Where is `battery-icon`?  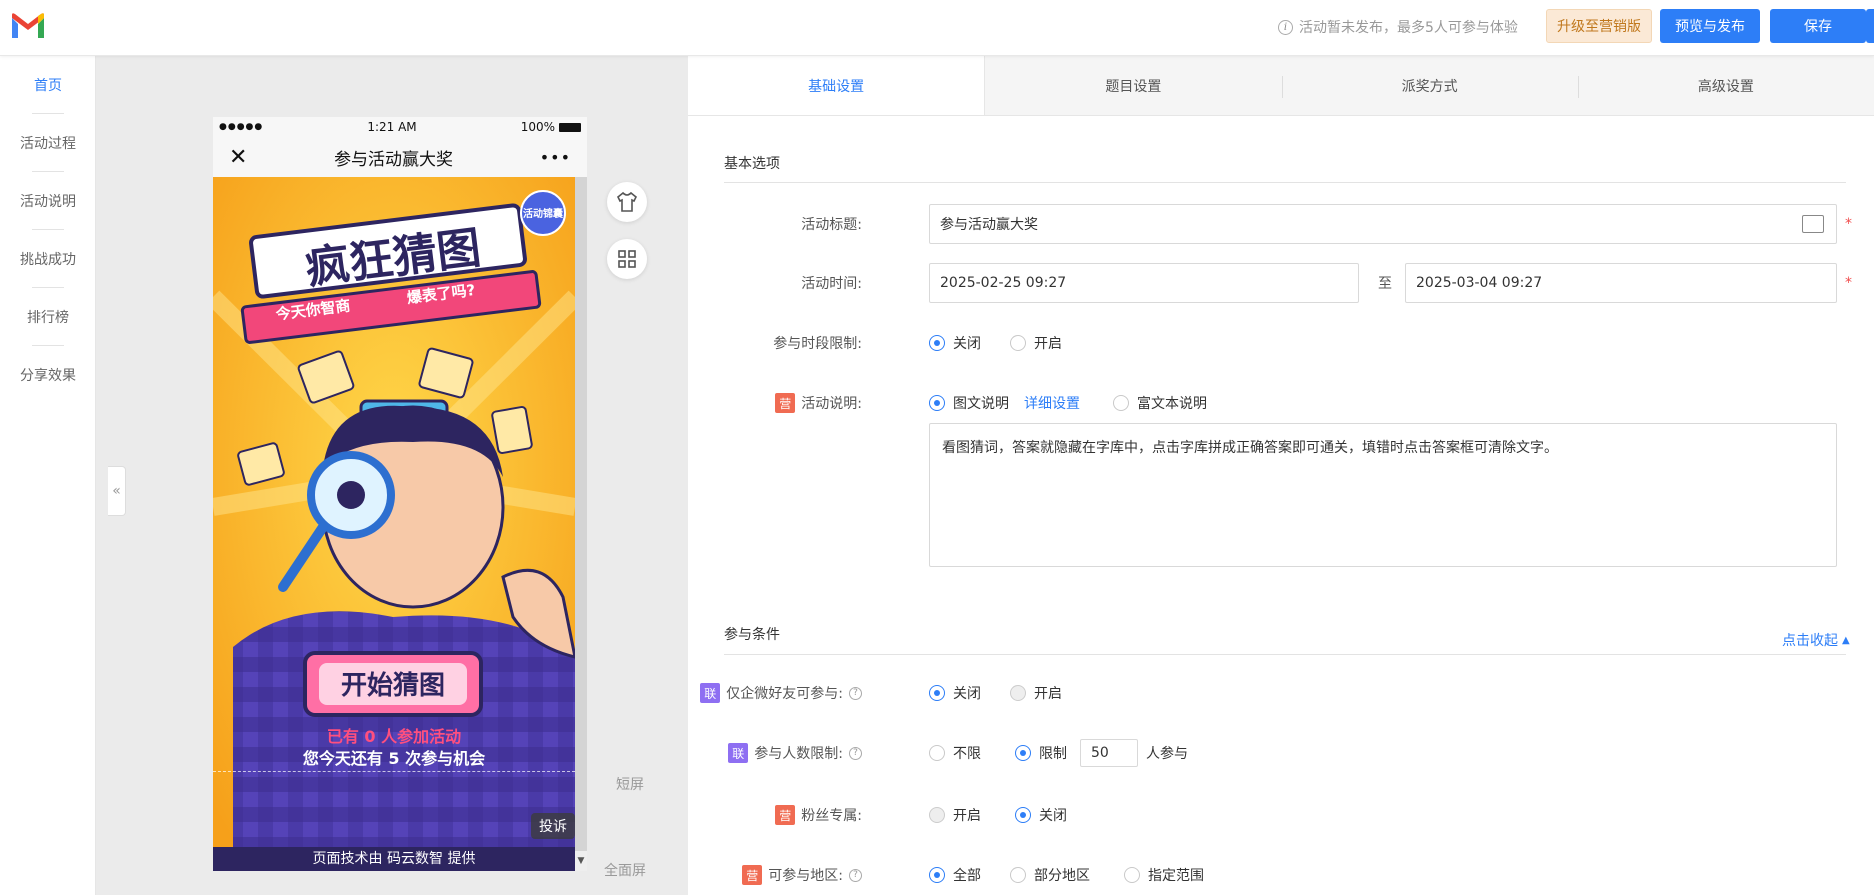
battery-icon is located at coordinates (570, 127).